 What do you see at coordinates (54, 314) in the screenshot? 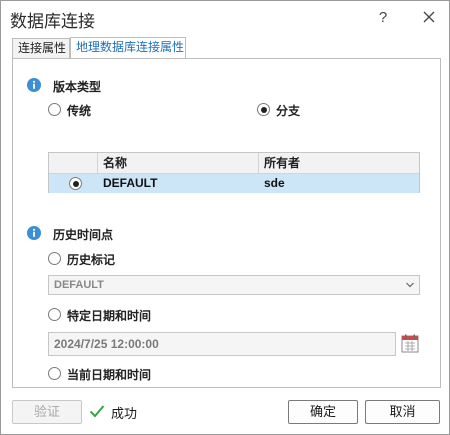
I see `radio-specific-datetime` at bounding box center [54, 314].